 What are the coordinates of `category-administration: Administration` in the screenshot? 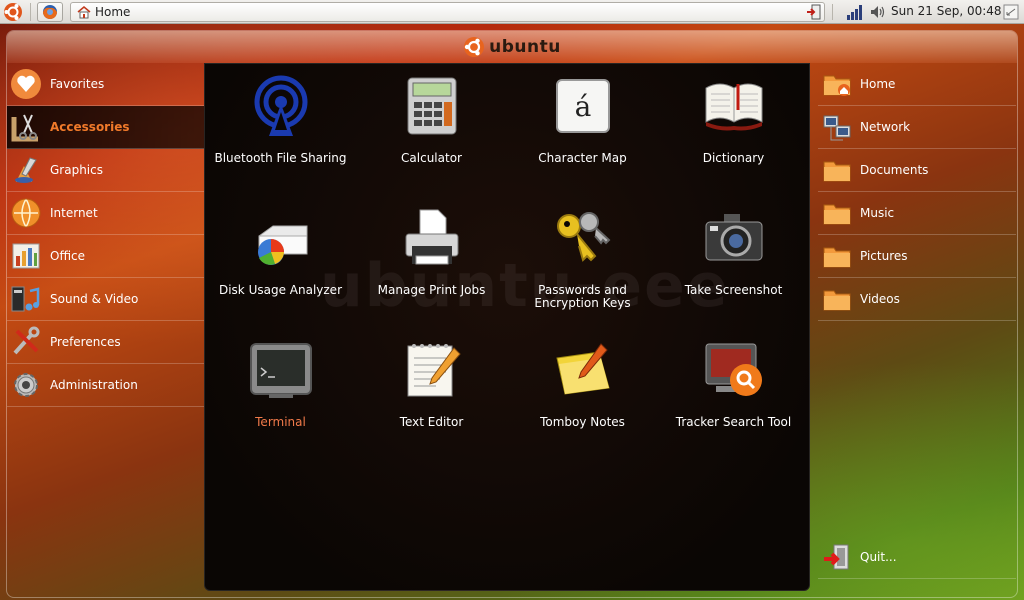 It's located at (105, 385).